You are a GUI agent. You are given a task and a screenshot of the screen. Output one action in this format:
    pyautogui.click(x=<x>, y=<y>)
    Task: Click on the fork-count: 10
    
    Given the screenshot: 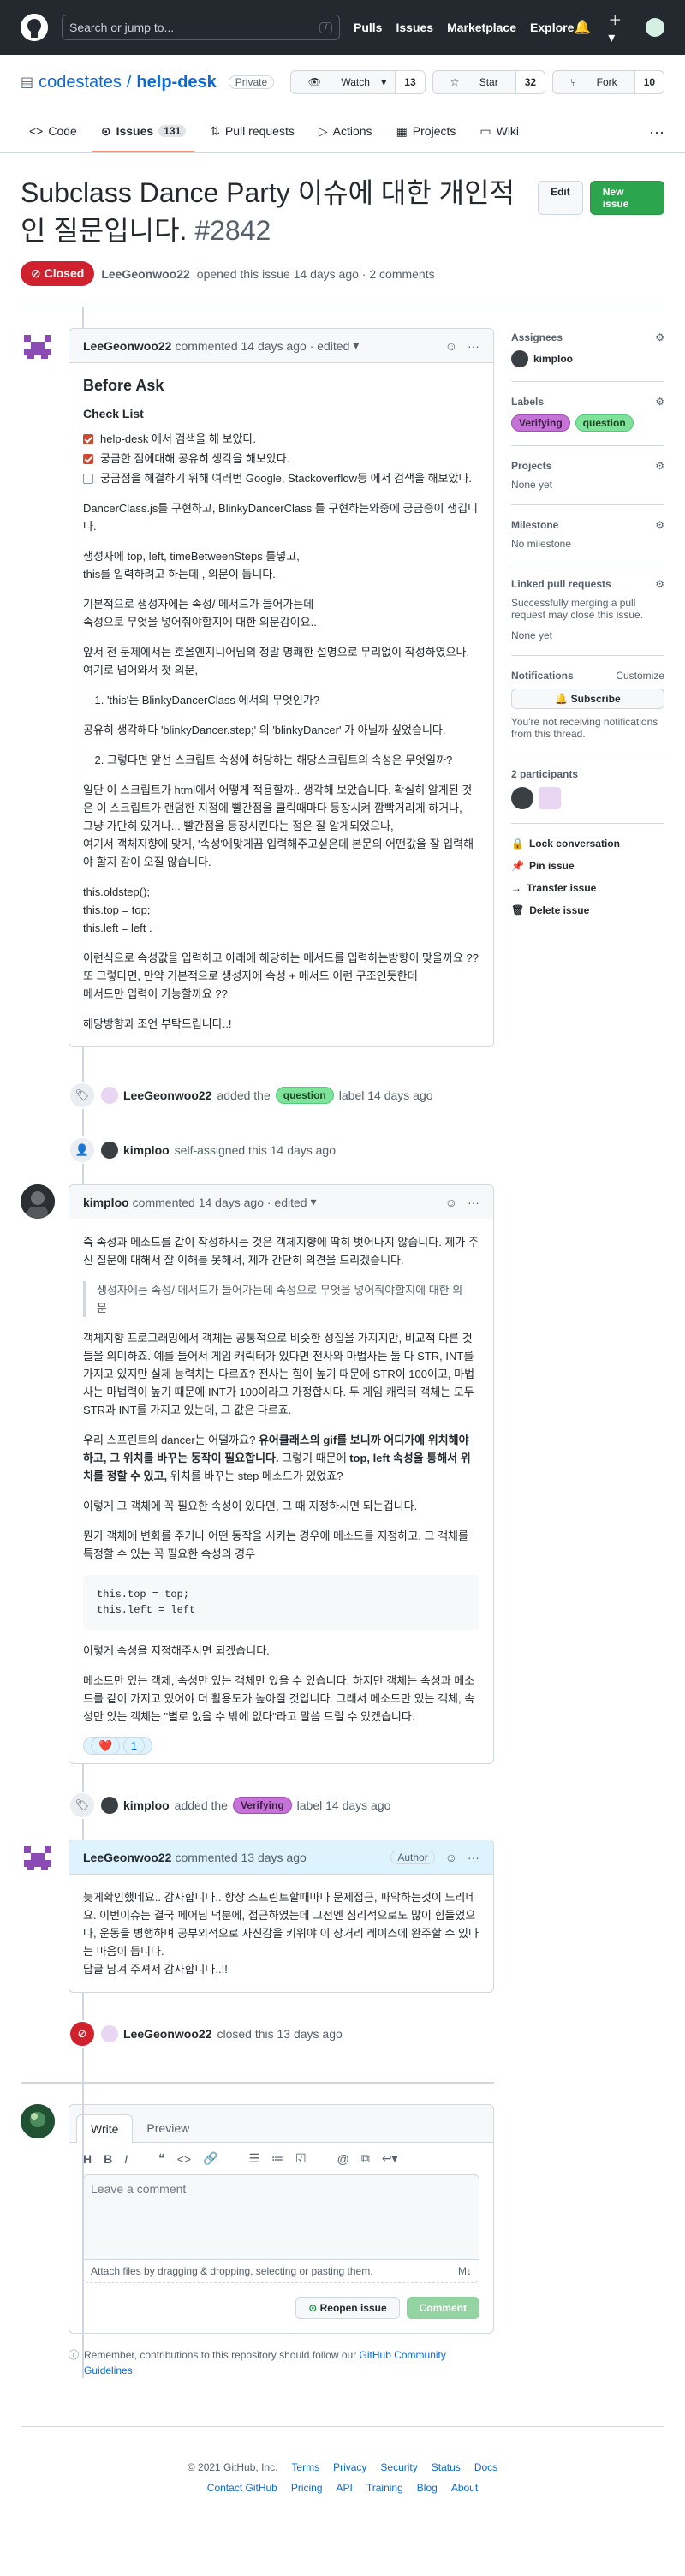 What is the action you would take?
    pyautogui.click(x=649, y=82)
    